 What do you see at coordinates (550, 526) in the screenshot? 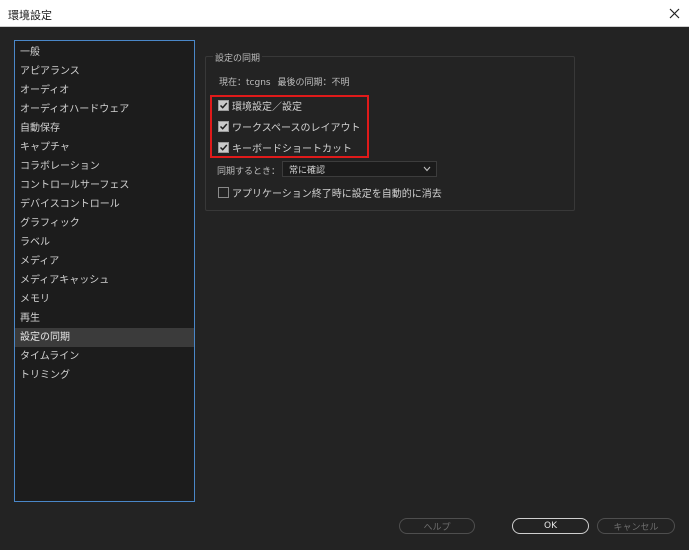
I see `ok-button: OK` at bounding box center [550, 526].